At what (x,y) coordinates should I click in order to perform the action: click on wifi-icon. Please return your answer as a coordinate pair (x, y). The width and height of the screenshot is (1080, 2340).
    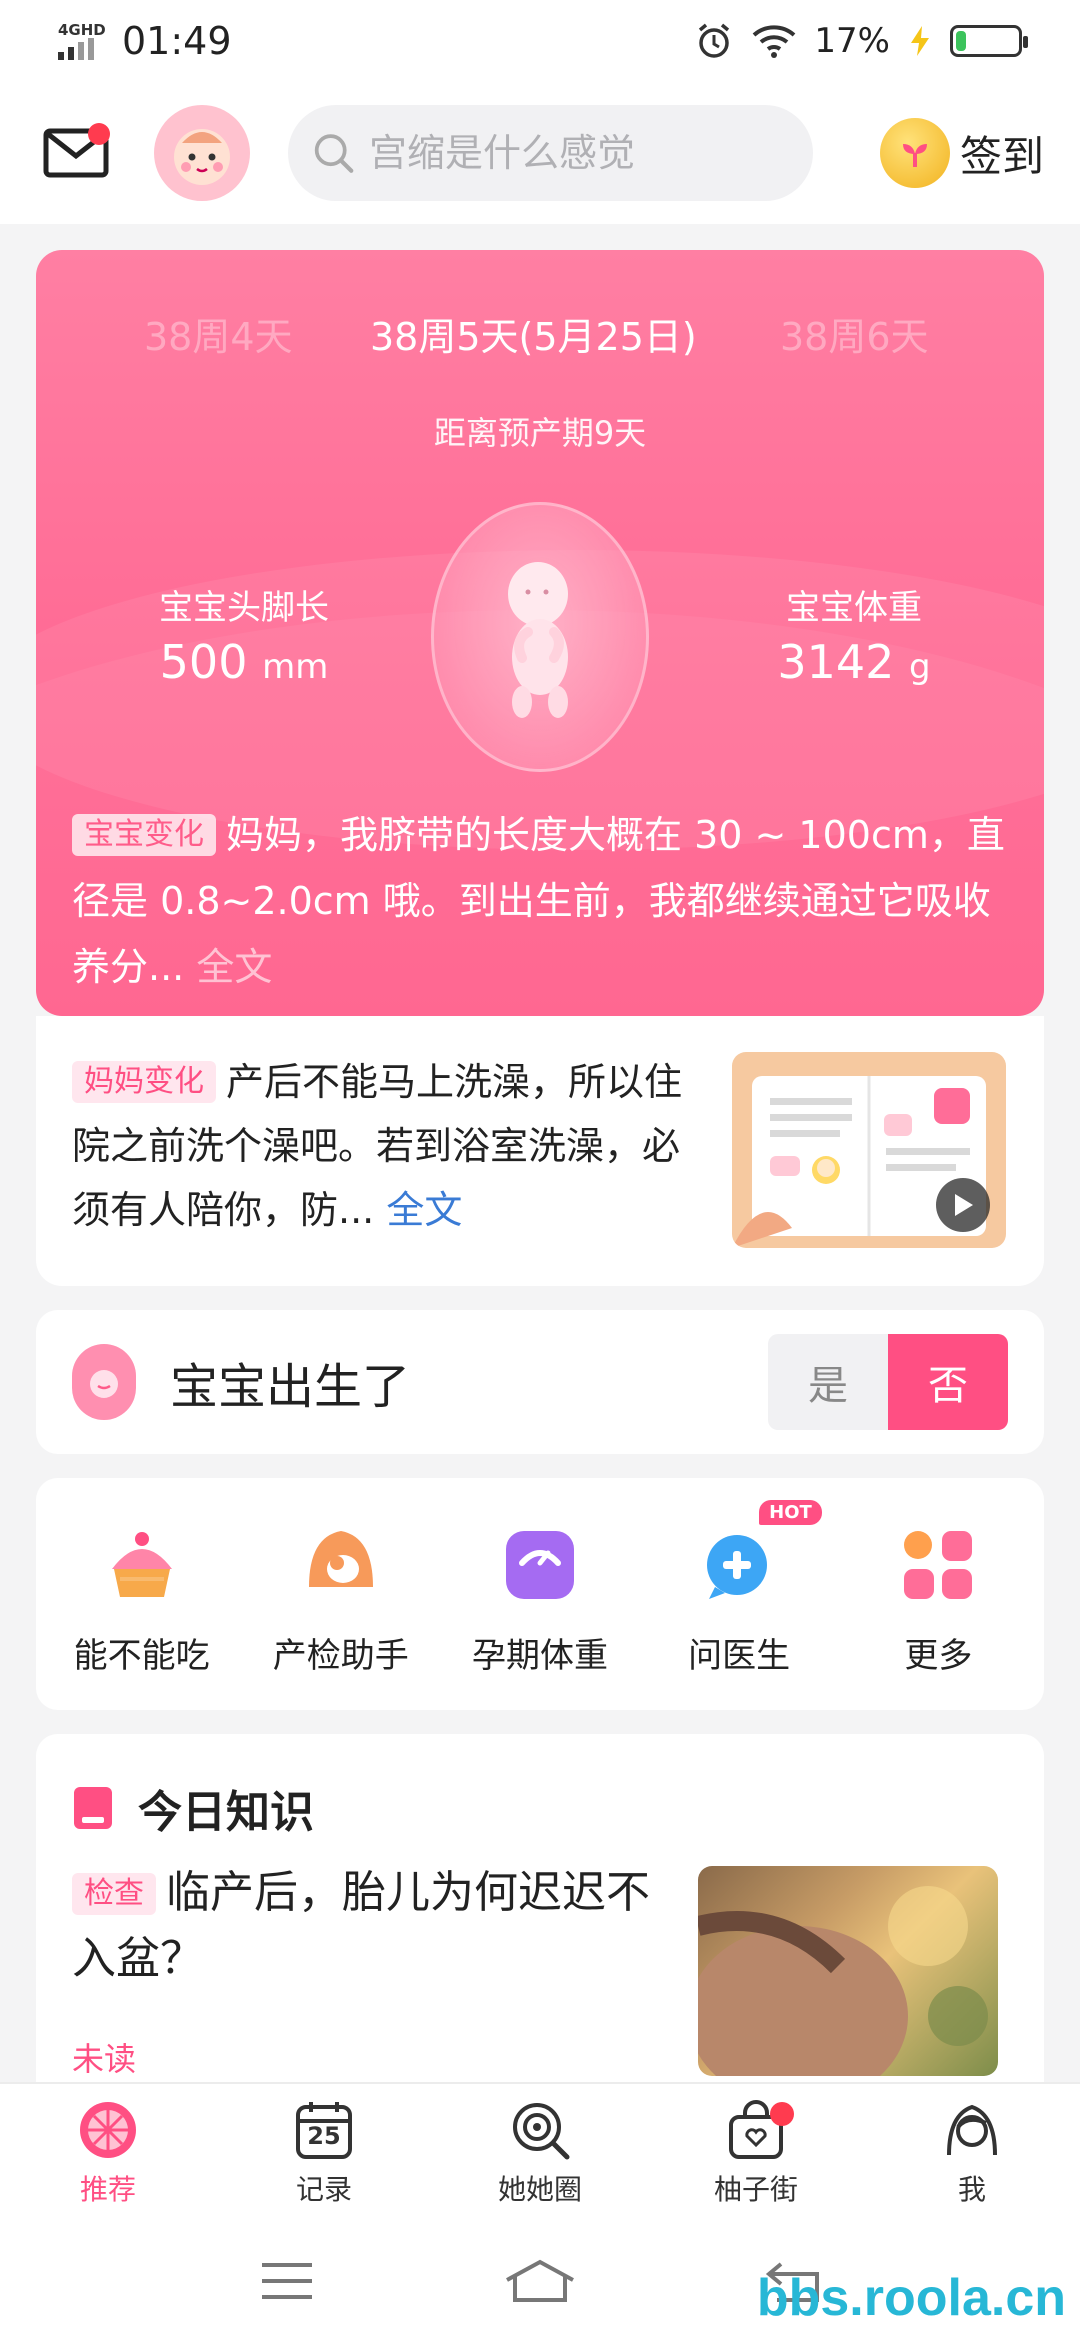
    Looking at the image, I should click on (774, 41).